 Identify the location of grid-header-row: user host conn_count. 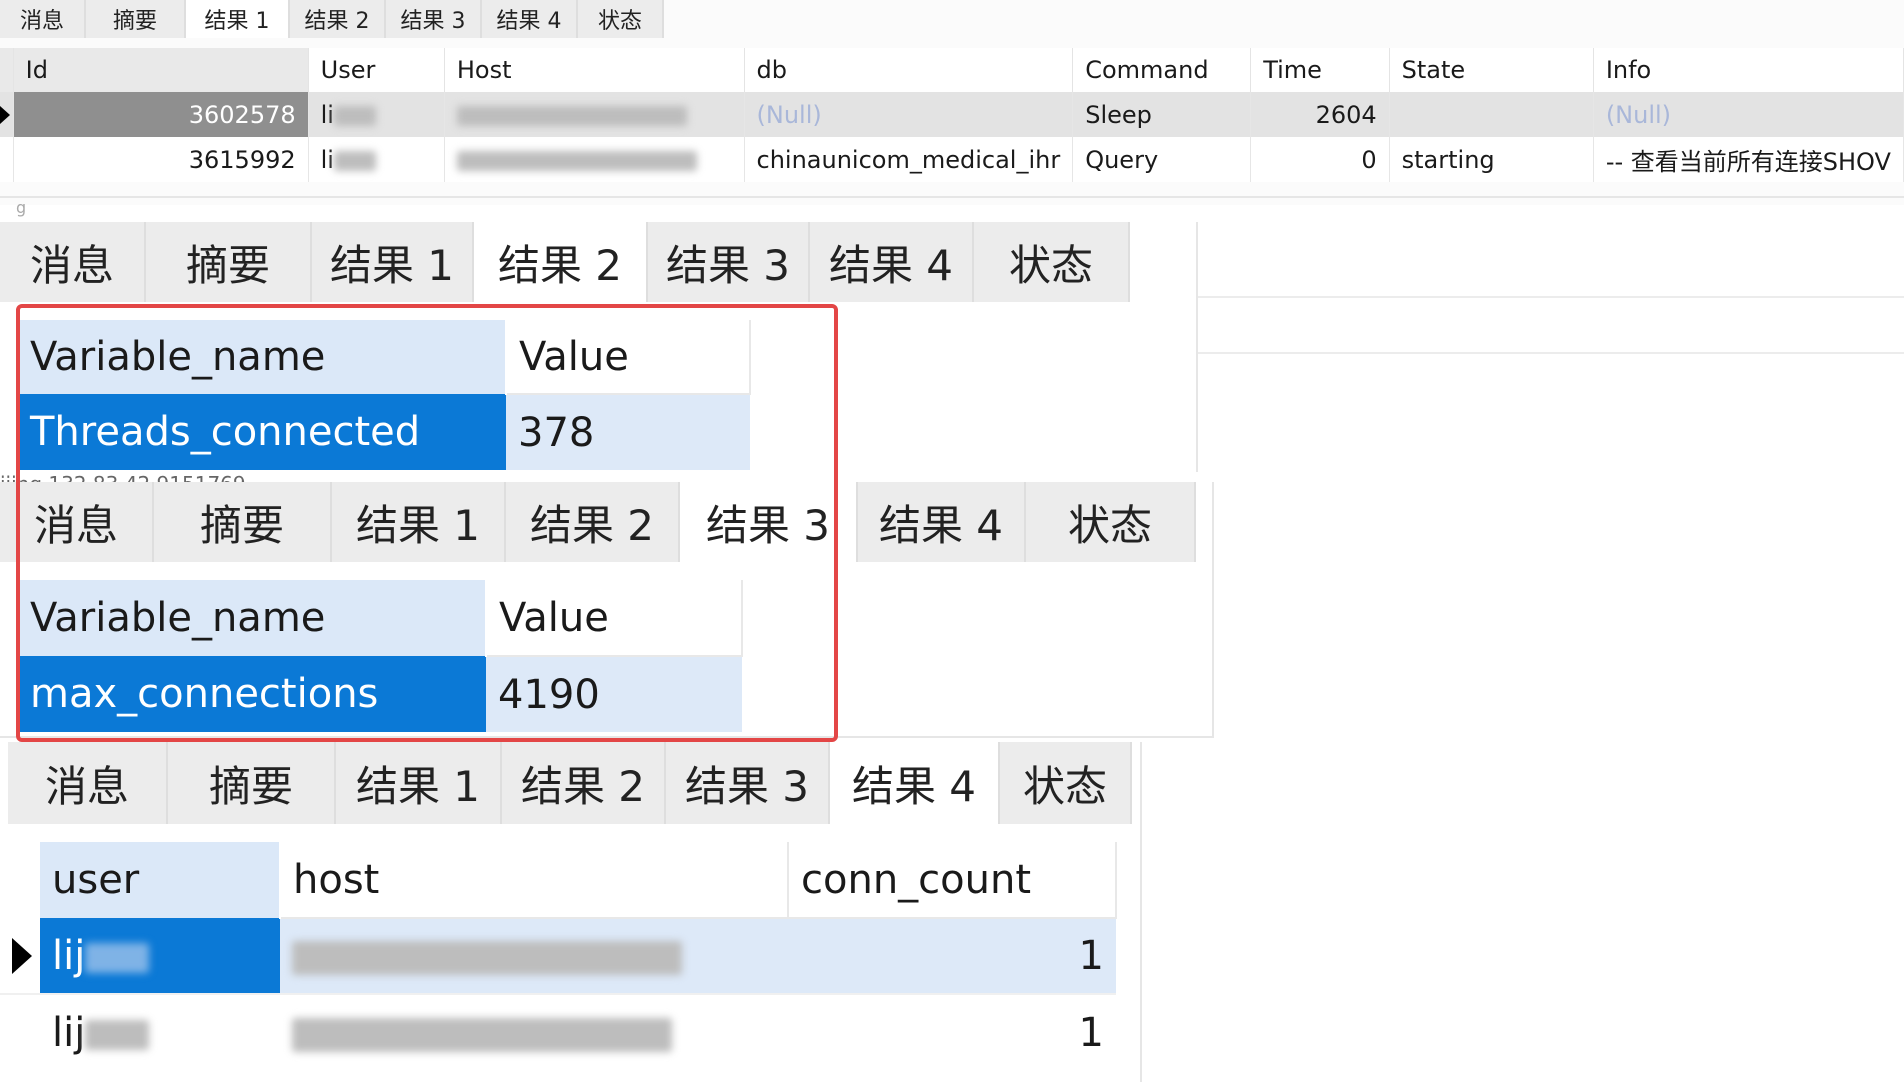
(558, 880).